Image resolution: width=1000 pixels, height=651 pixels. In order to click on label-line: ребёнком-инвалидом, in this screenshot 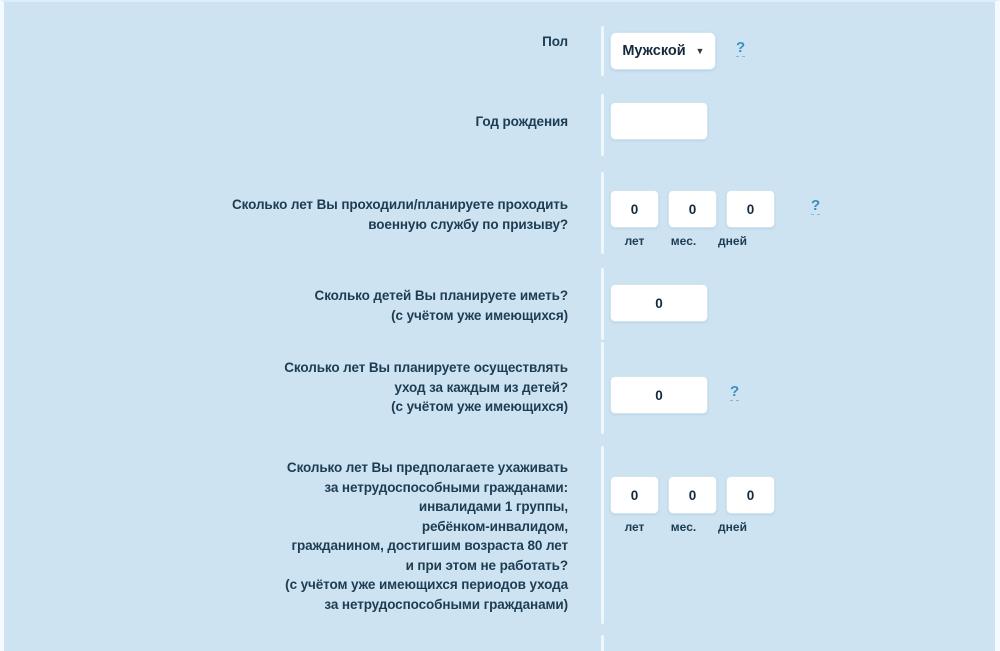, I will do `click(494, 526)`.